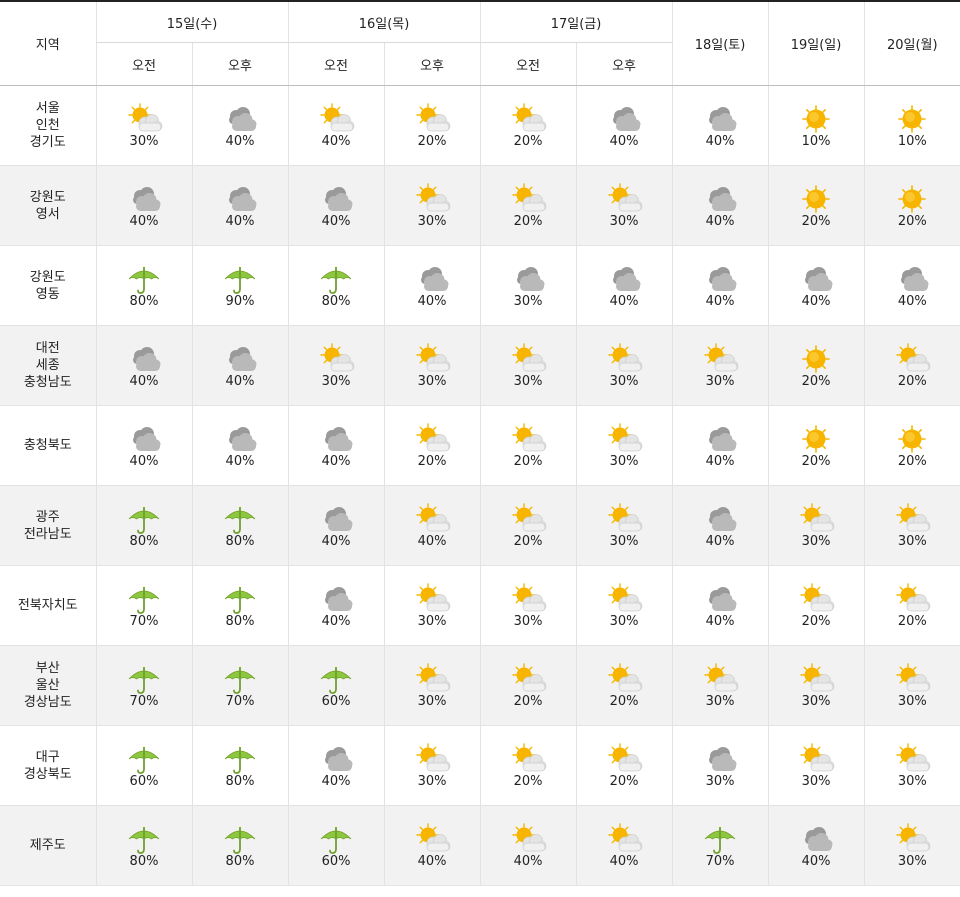  What do you see at coordinates (48, 205) in the screenshot?
I see `region-cell: 강원도 영서` at bounding box center [48, 205].